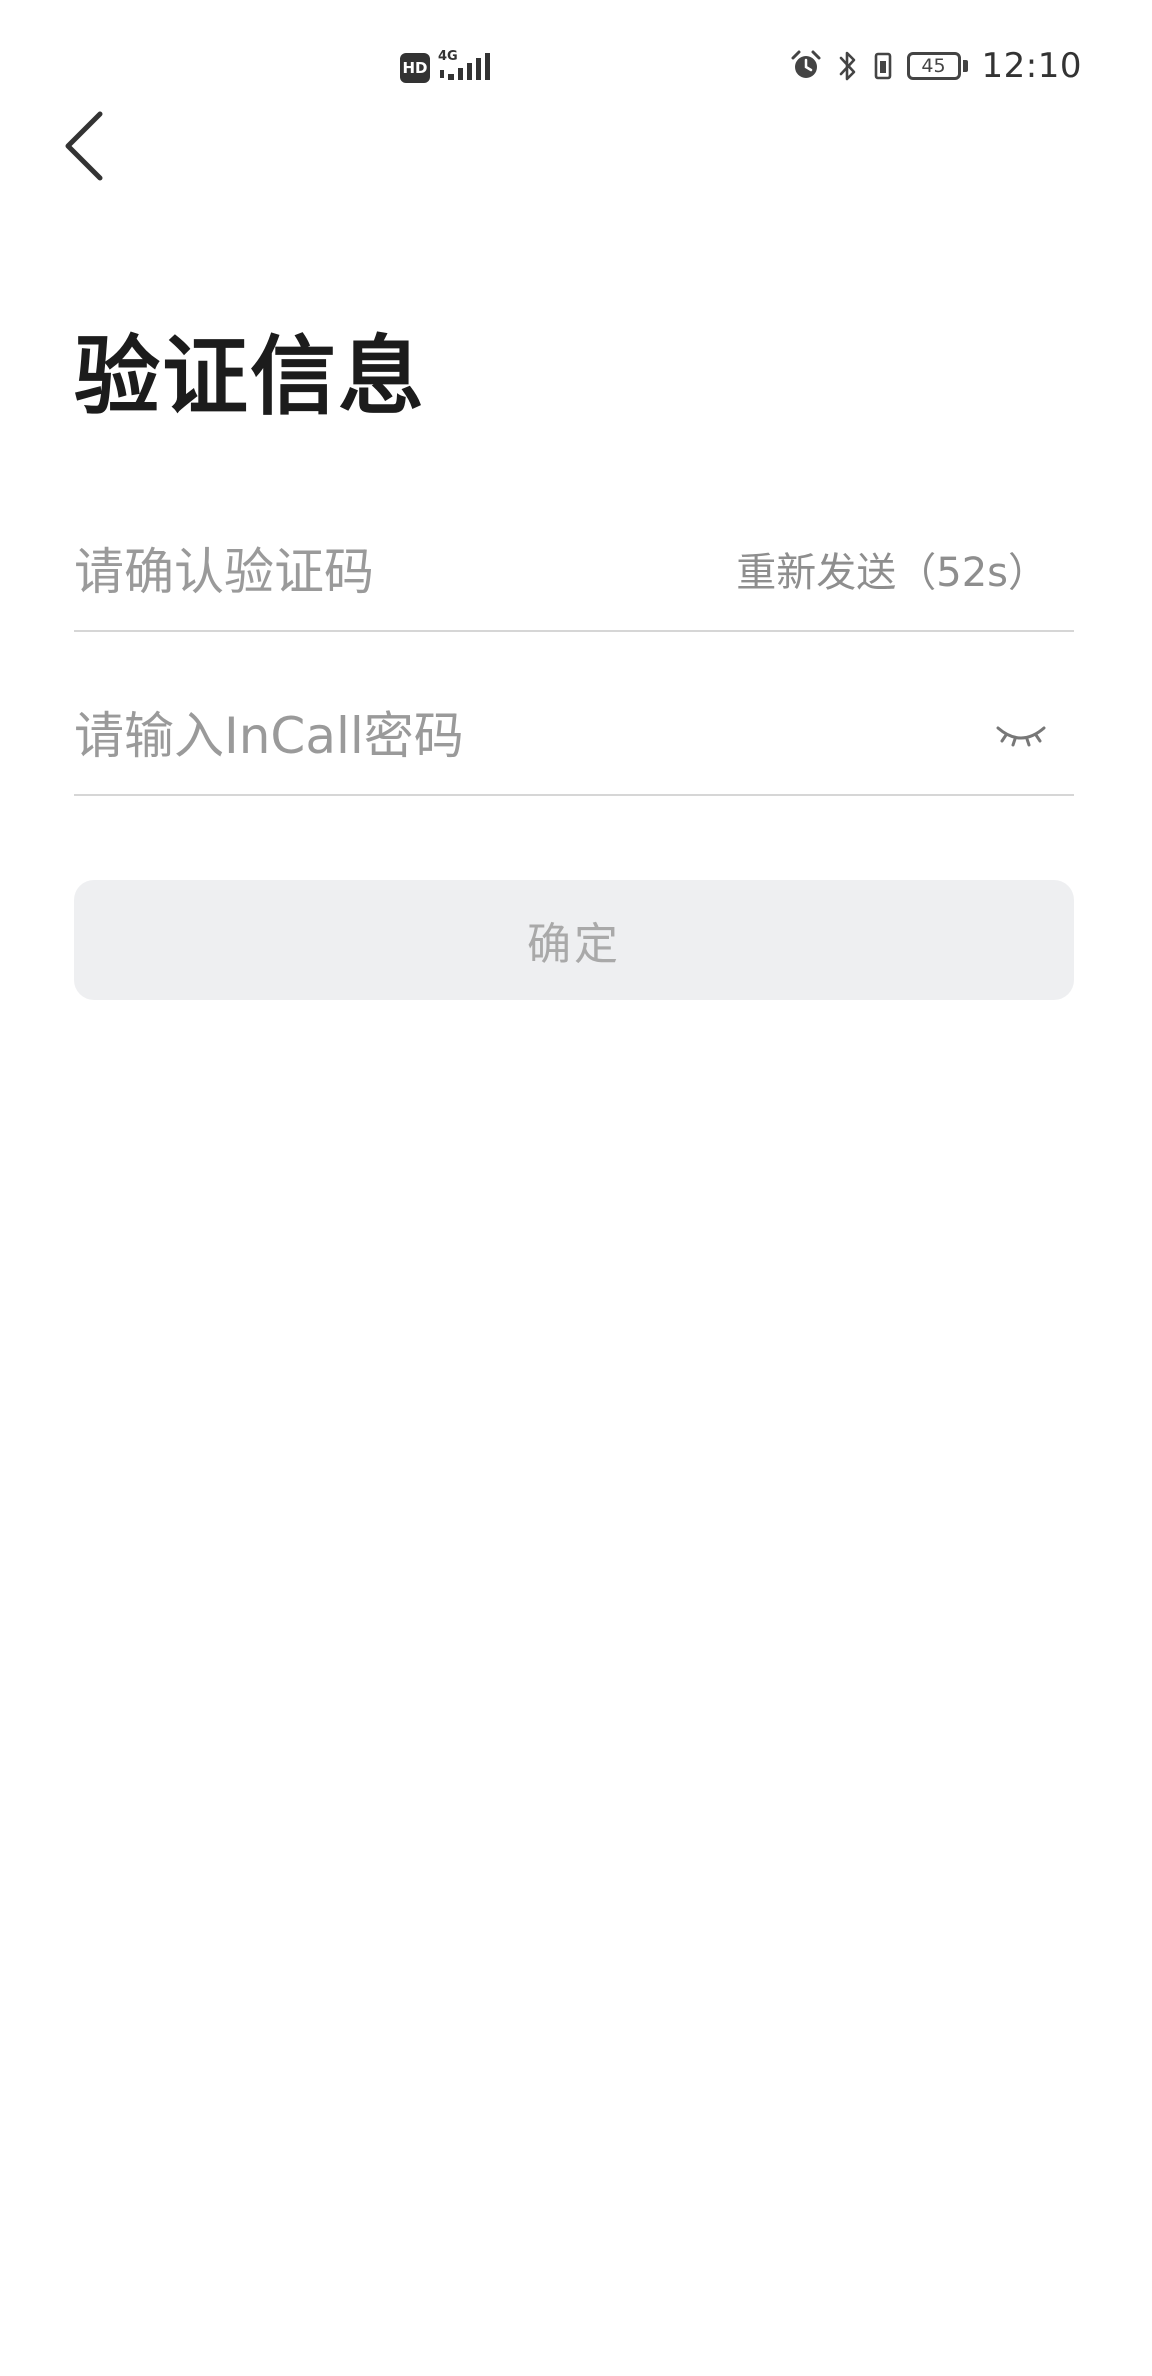 The image size is (1152, 2376). I want to click on verification-code-field: 重新发送（52s）, so click(574, 577).